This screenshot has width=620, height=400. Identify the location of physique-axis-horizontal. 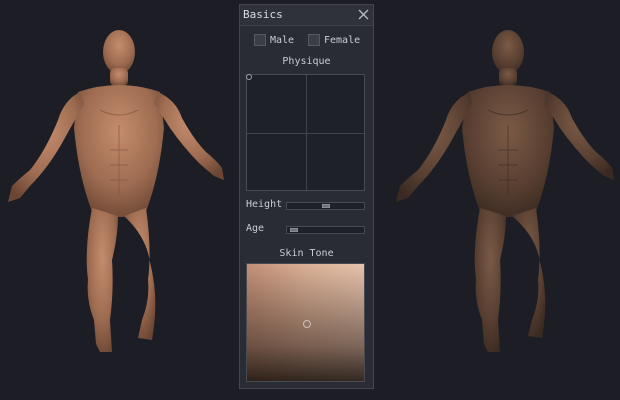
(305, 133).